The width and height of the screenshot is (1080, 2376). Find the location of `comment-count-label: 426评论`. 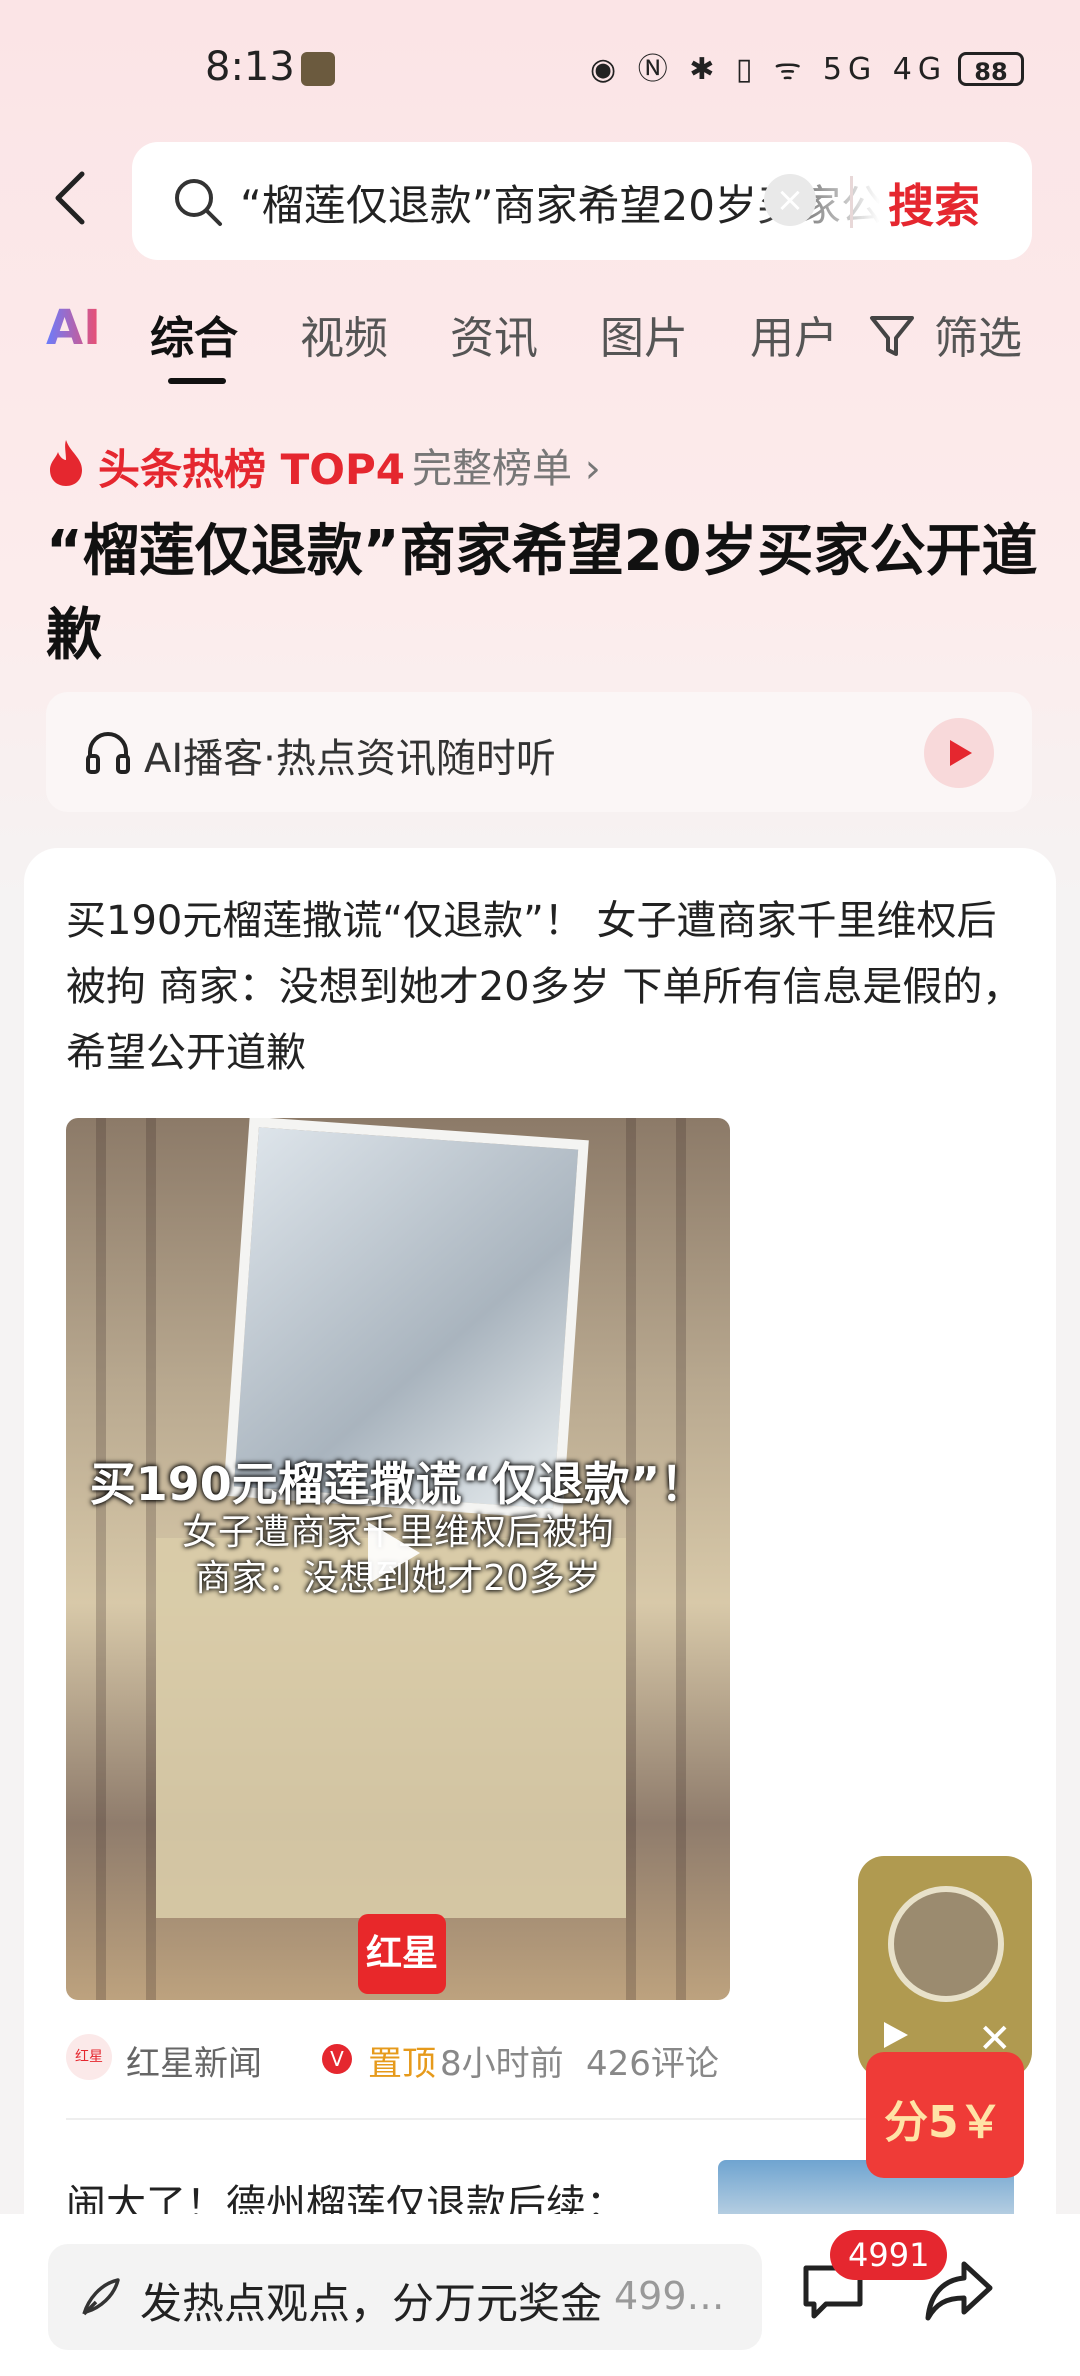

comment-count-label: 426评论 is located at coordinates (652, 2060).